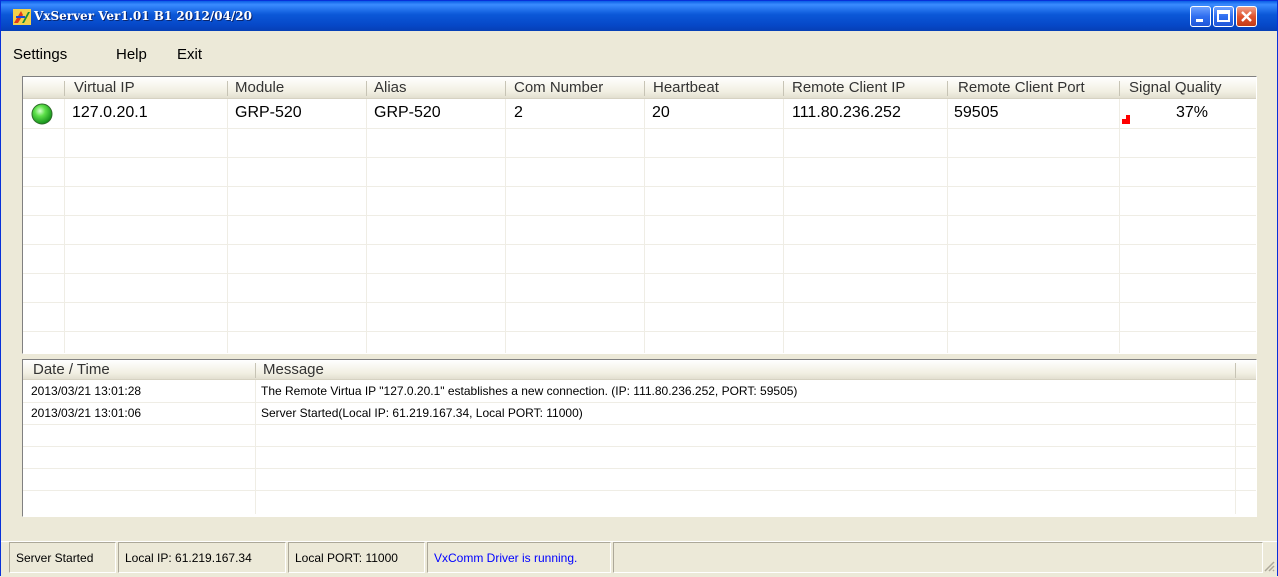  Describe the element at coordinates (86, 413) in the screenshot. I see `log-datetime: 2013/03/21 13:01:06` at that location.